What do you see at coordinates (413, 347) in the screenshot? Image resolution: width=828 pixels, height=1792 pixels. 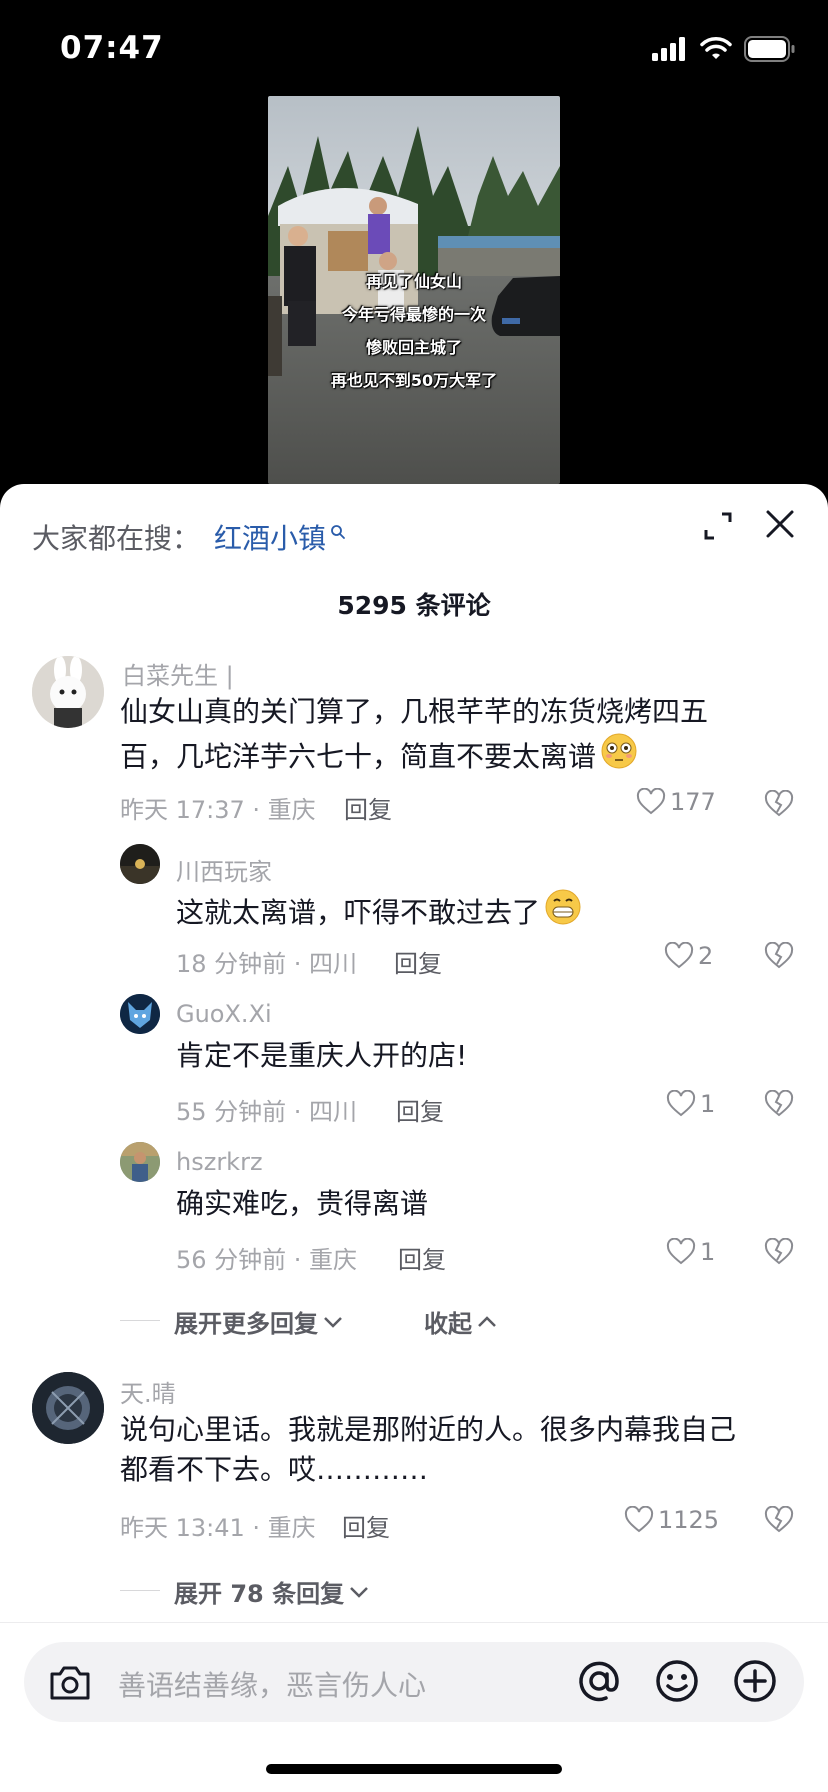 I see `video-caption-line-3: 惨败回主城了` at bounding box center [413, 347].